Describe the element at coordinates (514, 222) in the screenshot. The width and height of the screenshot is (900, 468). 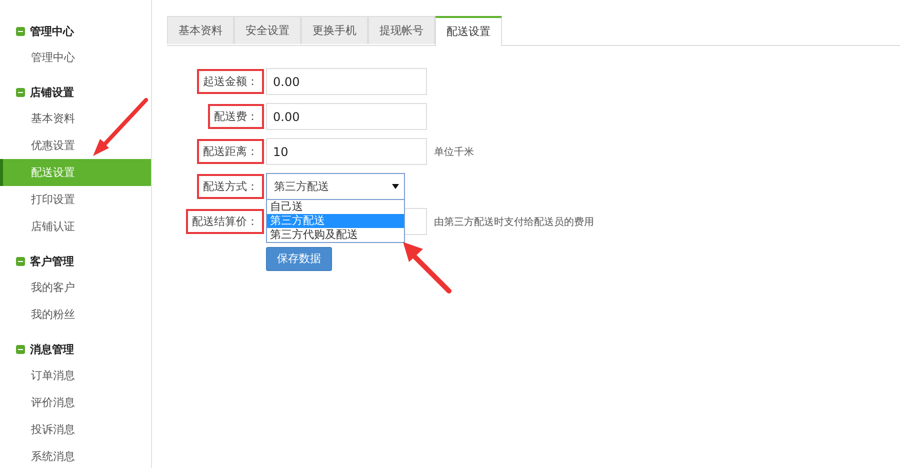
I see `hint-text: 由第三方配送时支付给配送员的费用` at that location.